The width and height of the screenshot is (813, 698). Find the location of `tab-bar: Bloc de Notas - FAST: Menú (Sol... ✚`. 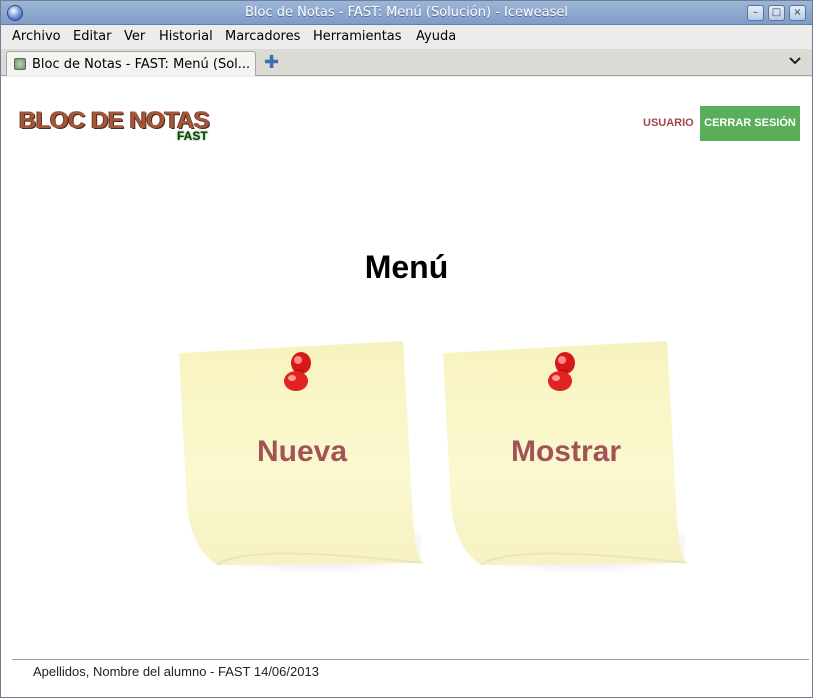

tab-bar: Bloc de Notas - FAST: Menú (Sol... ✚ is located at coordinates (406, 62).